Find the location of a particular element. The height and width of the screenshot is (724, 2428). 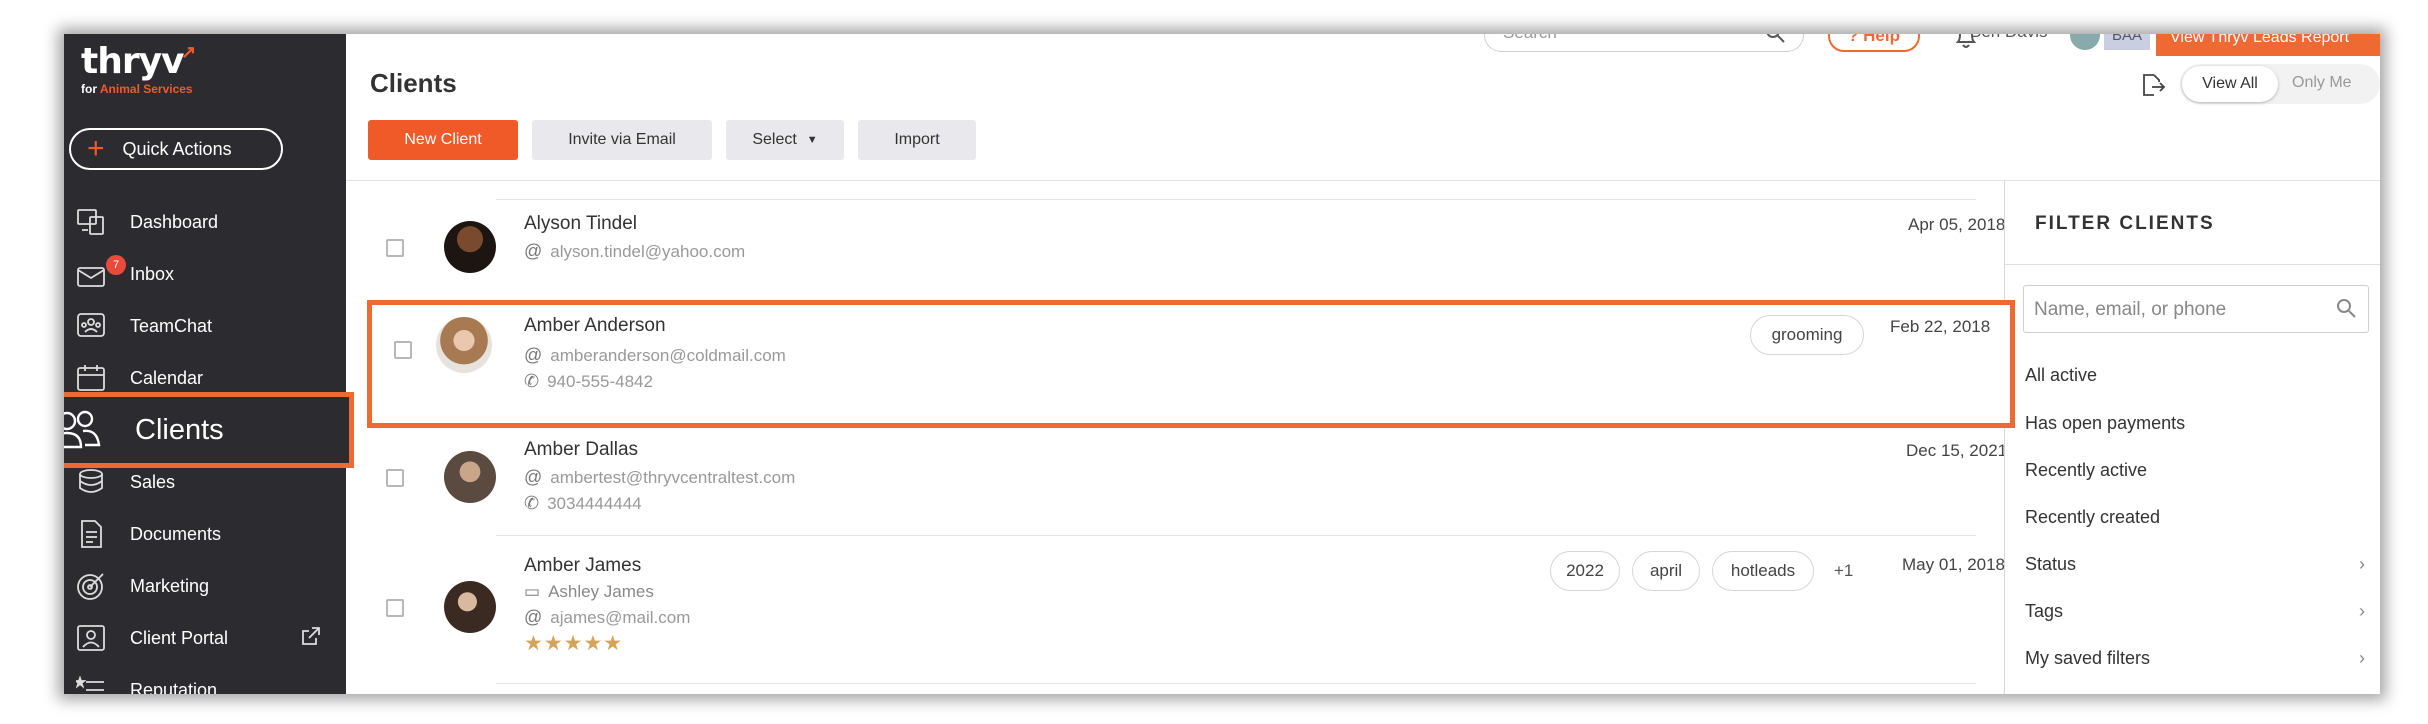

inbox-icon: 7 is located at coordinates (101, 272).